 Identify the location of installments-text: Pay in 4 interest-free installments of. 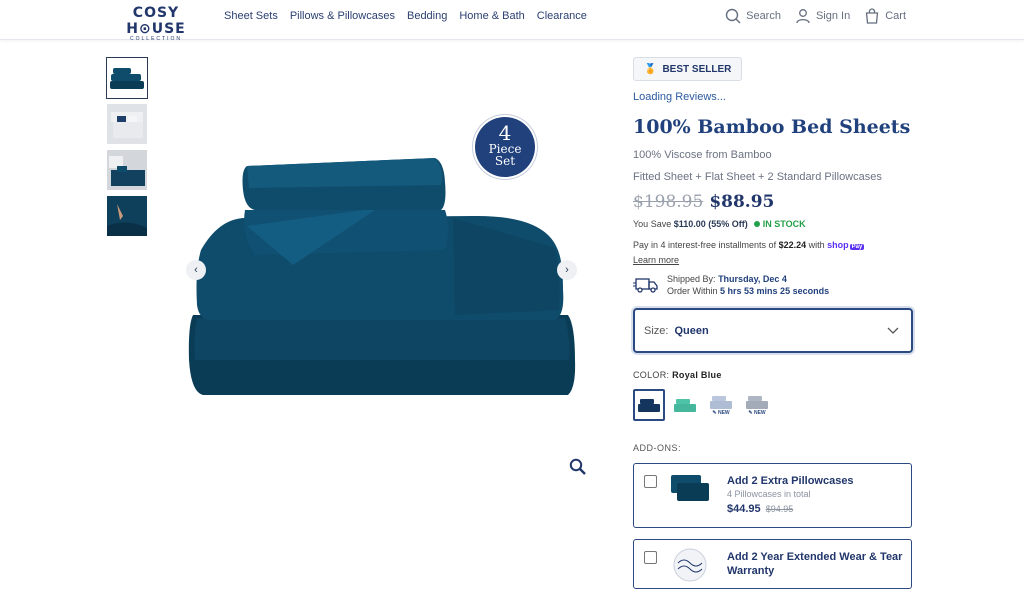
(705, 245).